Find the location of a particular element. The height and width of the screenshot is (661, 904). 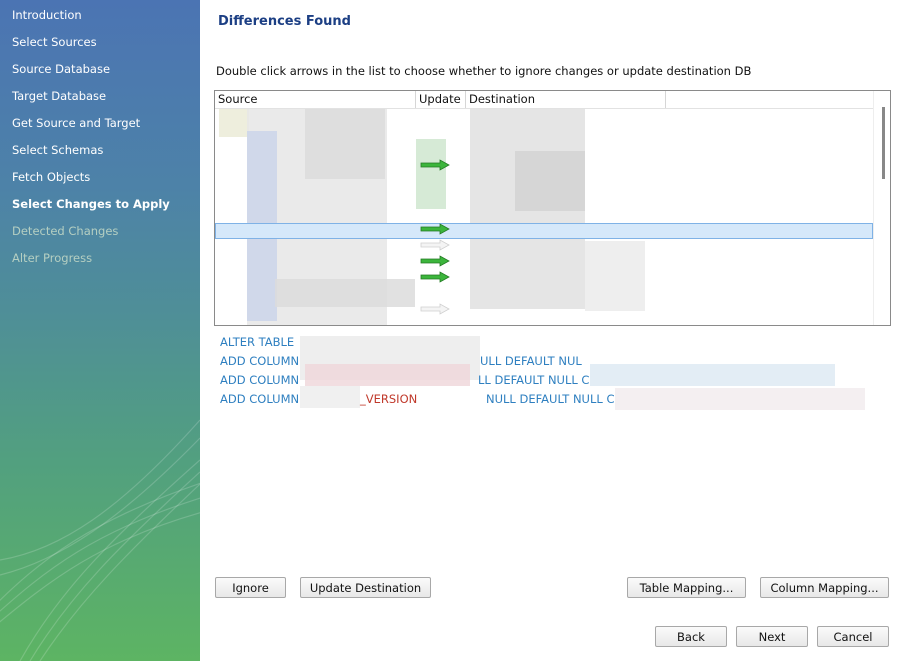

sql-line-fragment: LL DEFAULT NULL C is located at coordinates (534, 380).